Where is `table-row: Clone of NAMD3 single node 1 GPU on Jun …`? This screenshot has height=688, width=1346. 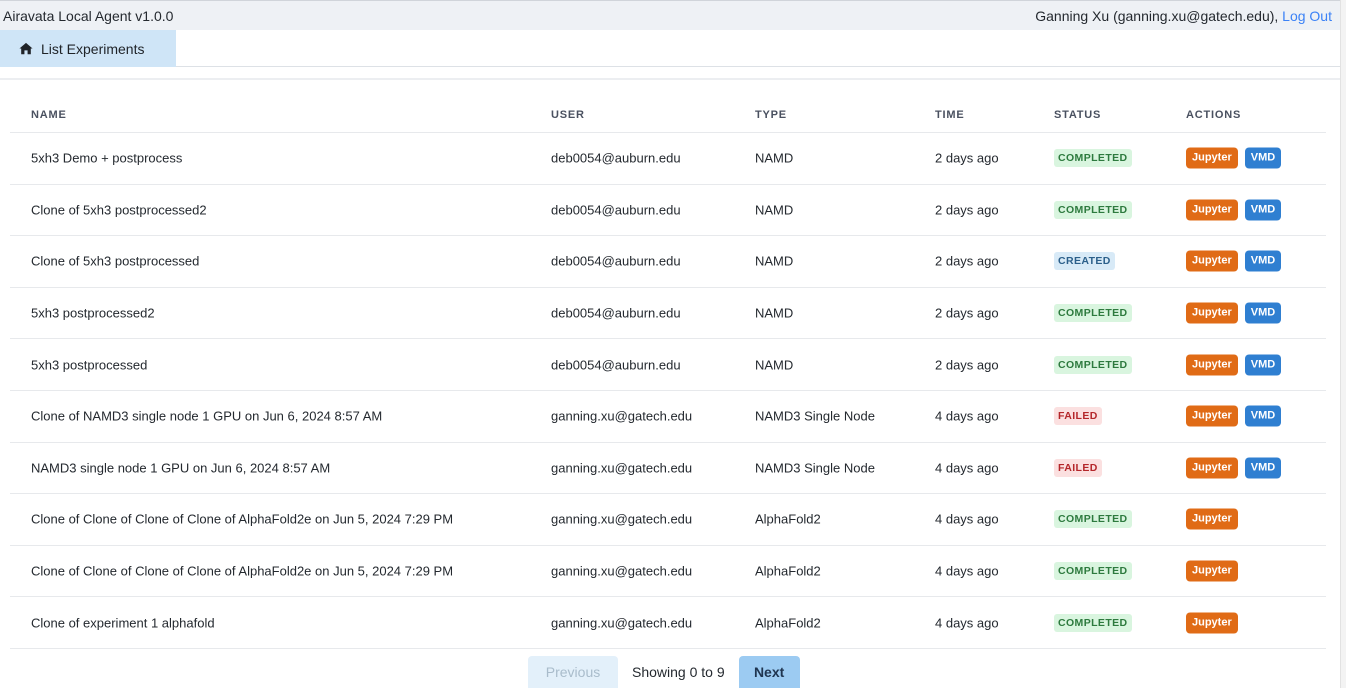
table-row: Clone of NAMD3 single node 1 GPU on Jun … is located at coordinates (668, 417).